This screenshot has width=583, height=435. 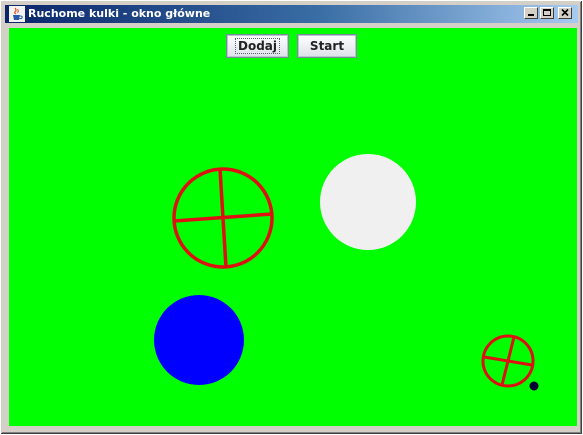 I want to click on window-title: Ruchome kulki - okno główne, so click(x=119, y=13).